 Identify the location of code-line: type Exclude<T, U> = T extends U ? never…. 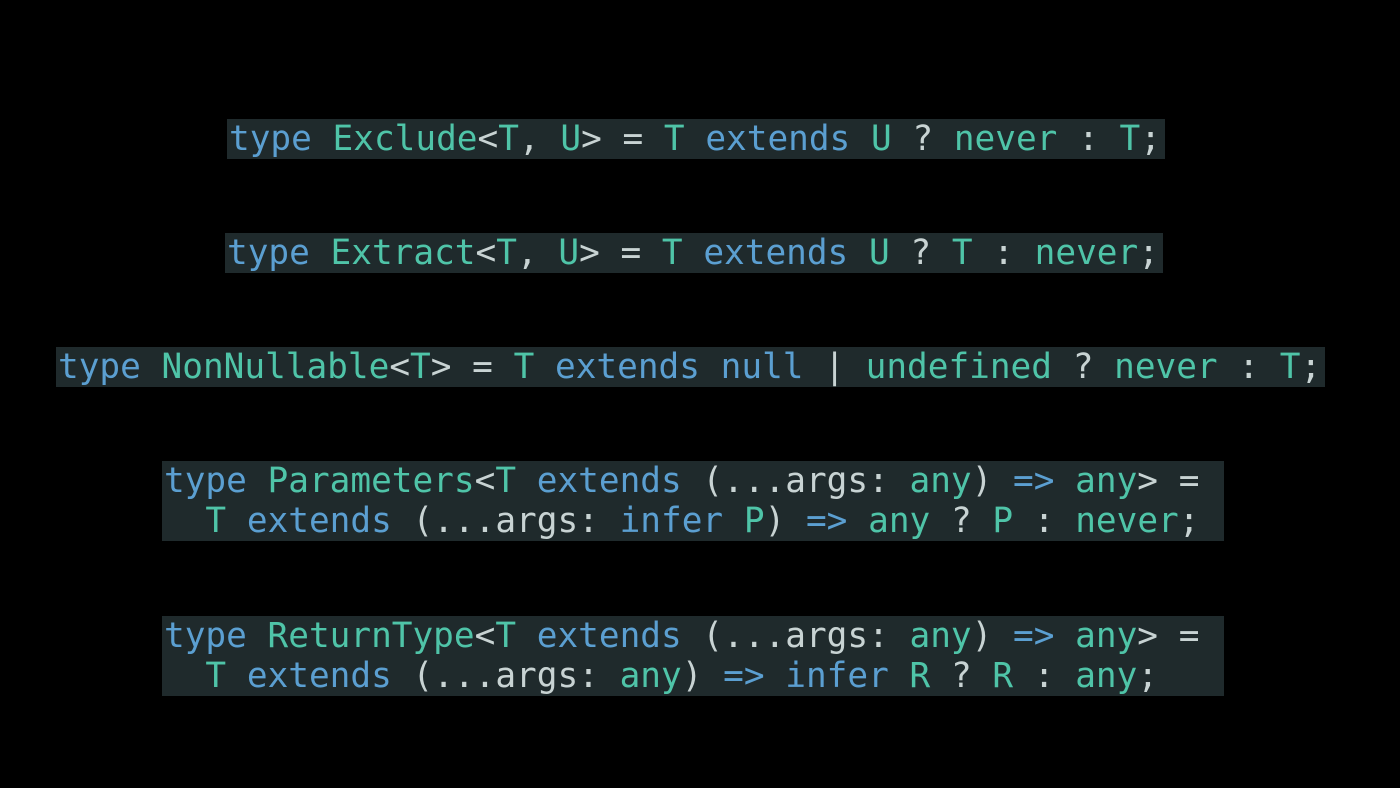
(695, 139).